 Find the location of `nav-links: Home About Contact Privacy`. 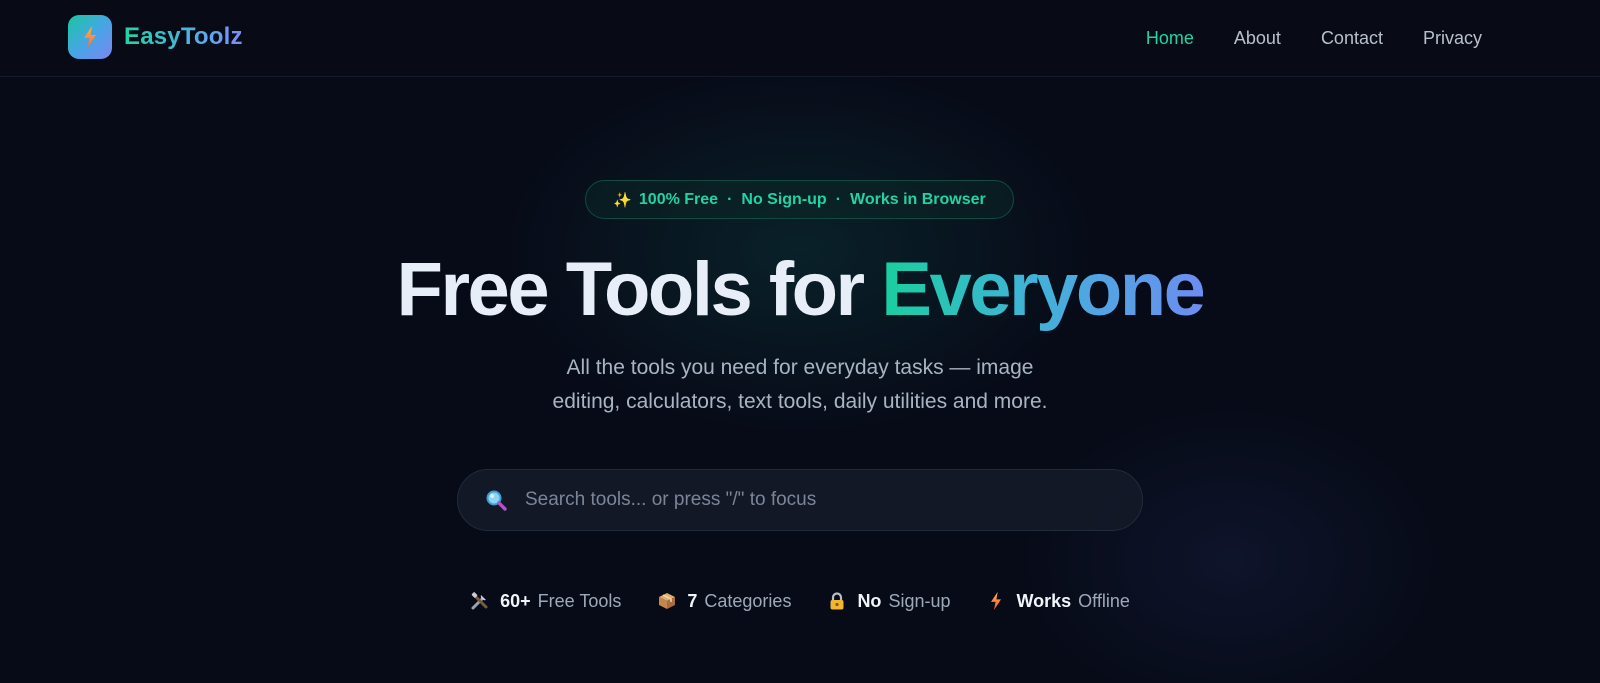

nav-links: Home About Contact Privacy is located at coordinates (1294, 38).